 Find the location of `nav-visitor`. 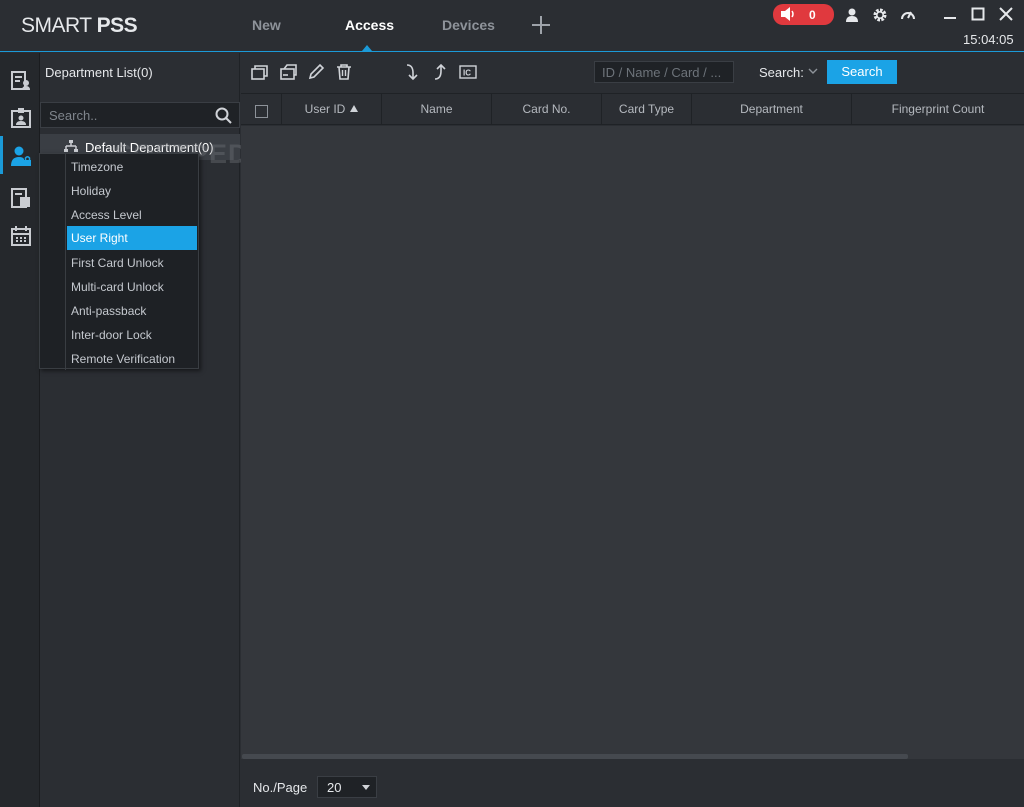

nav-visitor is located at coordinates (20, 117).